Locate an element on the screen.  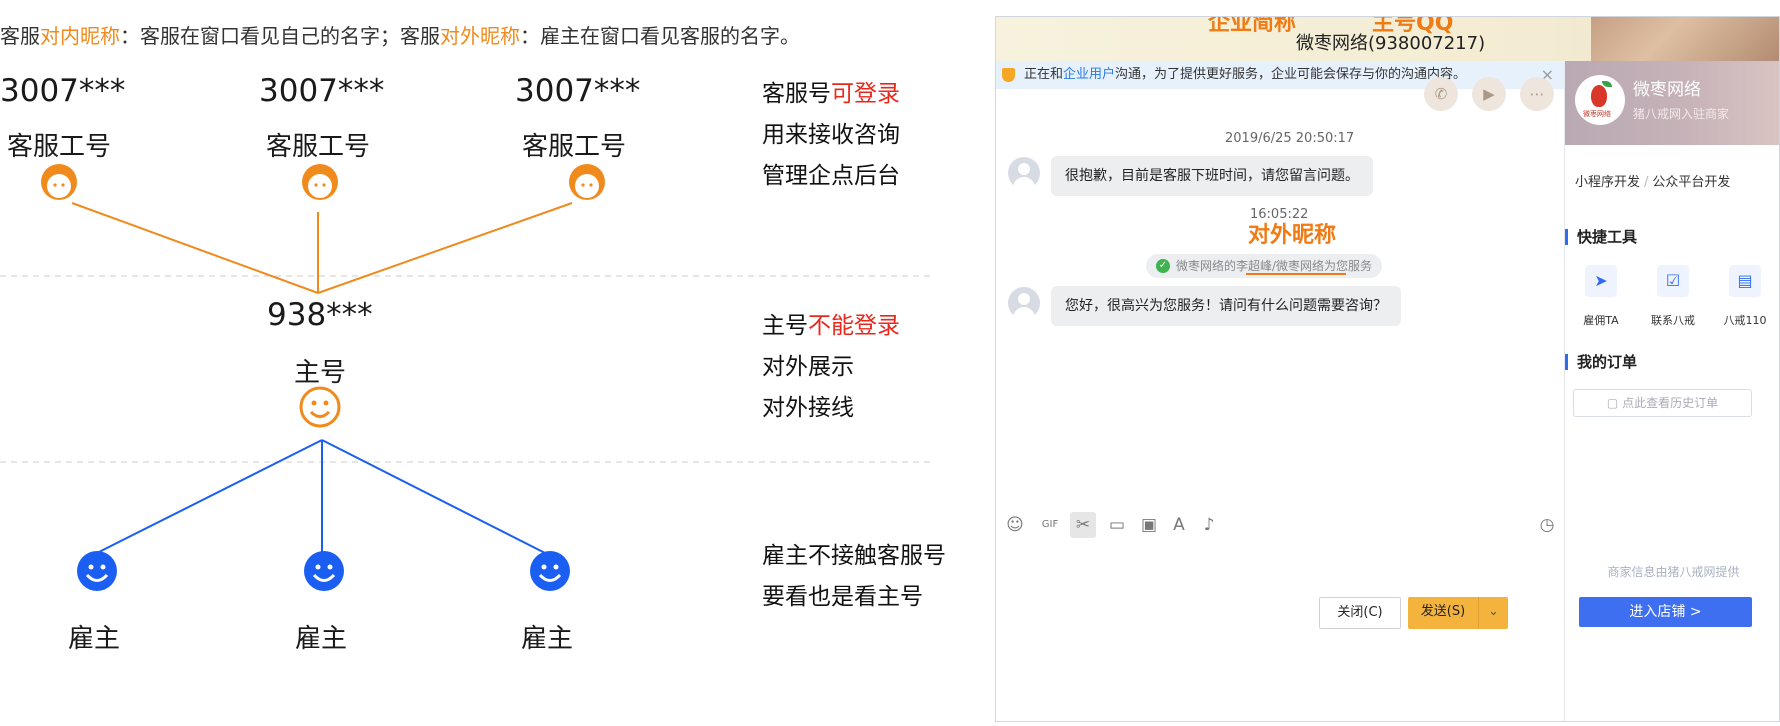
send-options-chevron-down-icon: ⌄ is located at coordinates (1493, 613).